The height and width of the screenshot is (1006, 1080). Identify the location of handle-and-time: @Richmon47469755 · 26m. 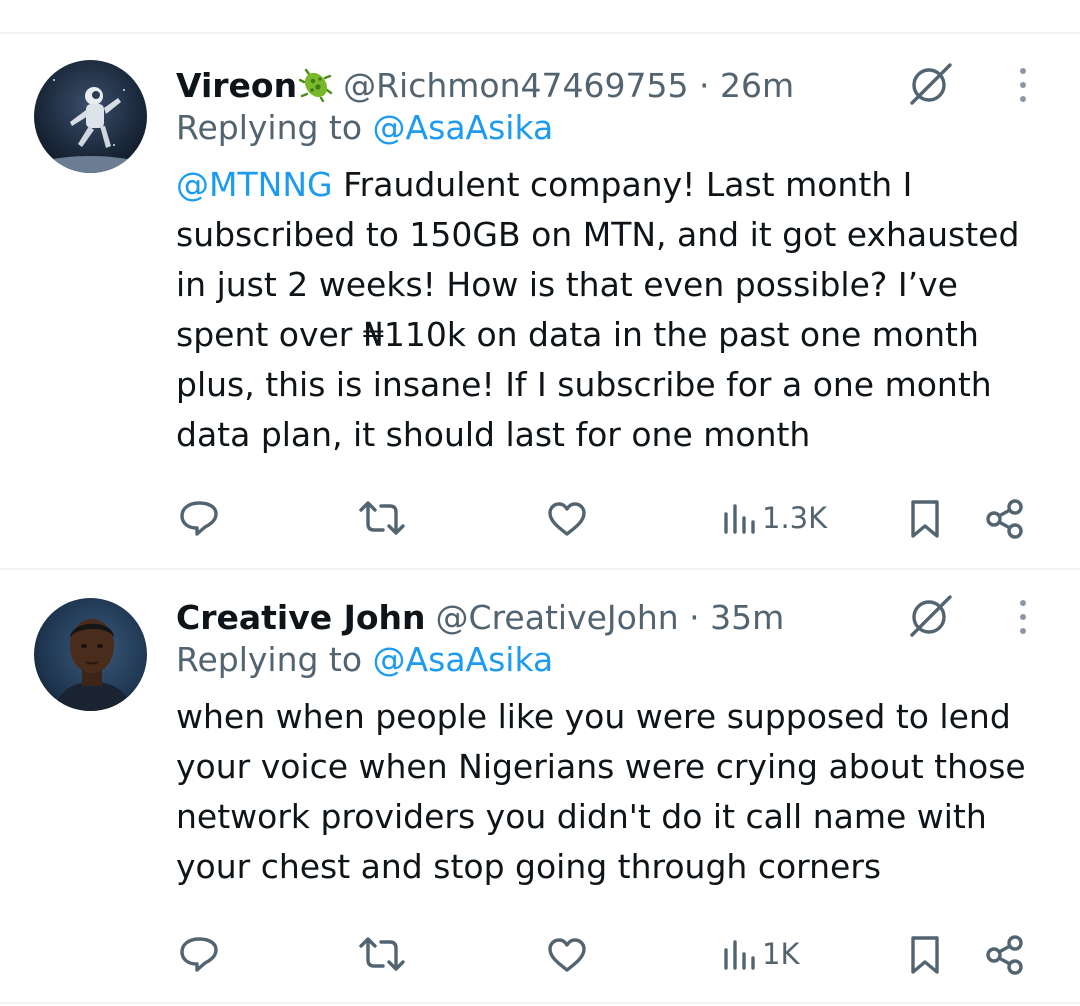
(568, 85).